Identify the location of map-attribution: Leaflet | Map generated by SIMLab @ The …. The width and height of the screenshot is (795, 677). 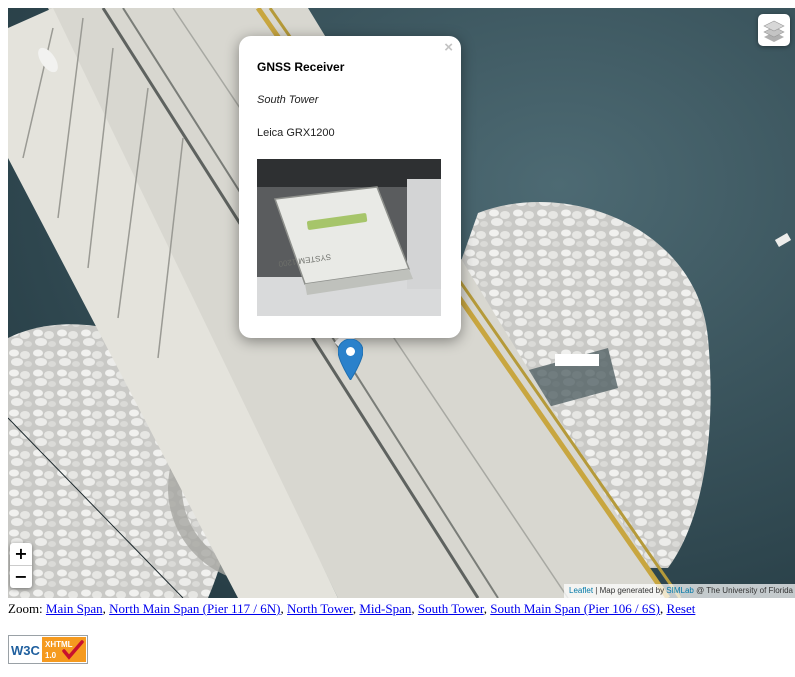
(679, 591).